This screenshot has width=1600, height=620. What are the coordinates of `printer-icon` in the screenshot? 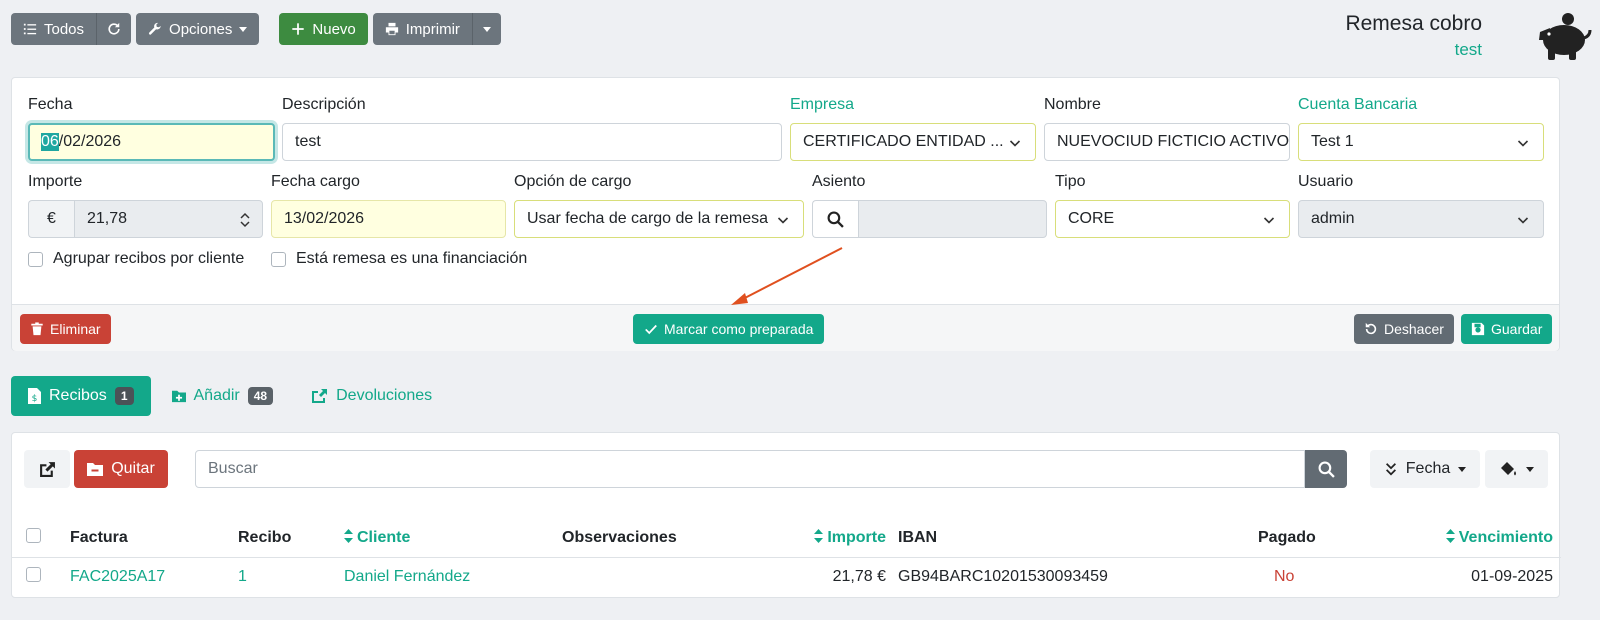 It's located at (391, 29).